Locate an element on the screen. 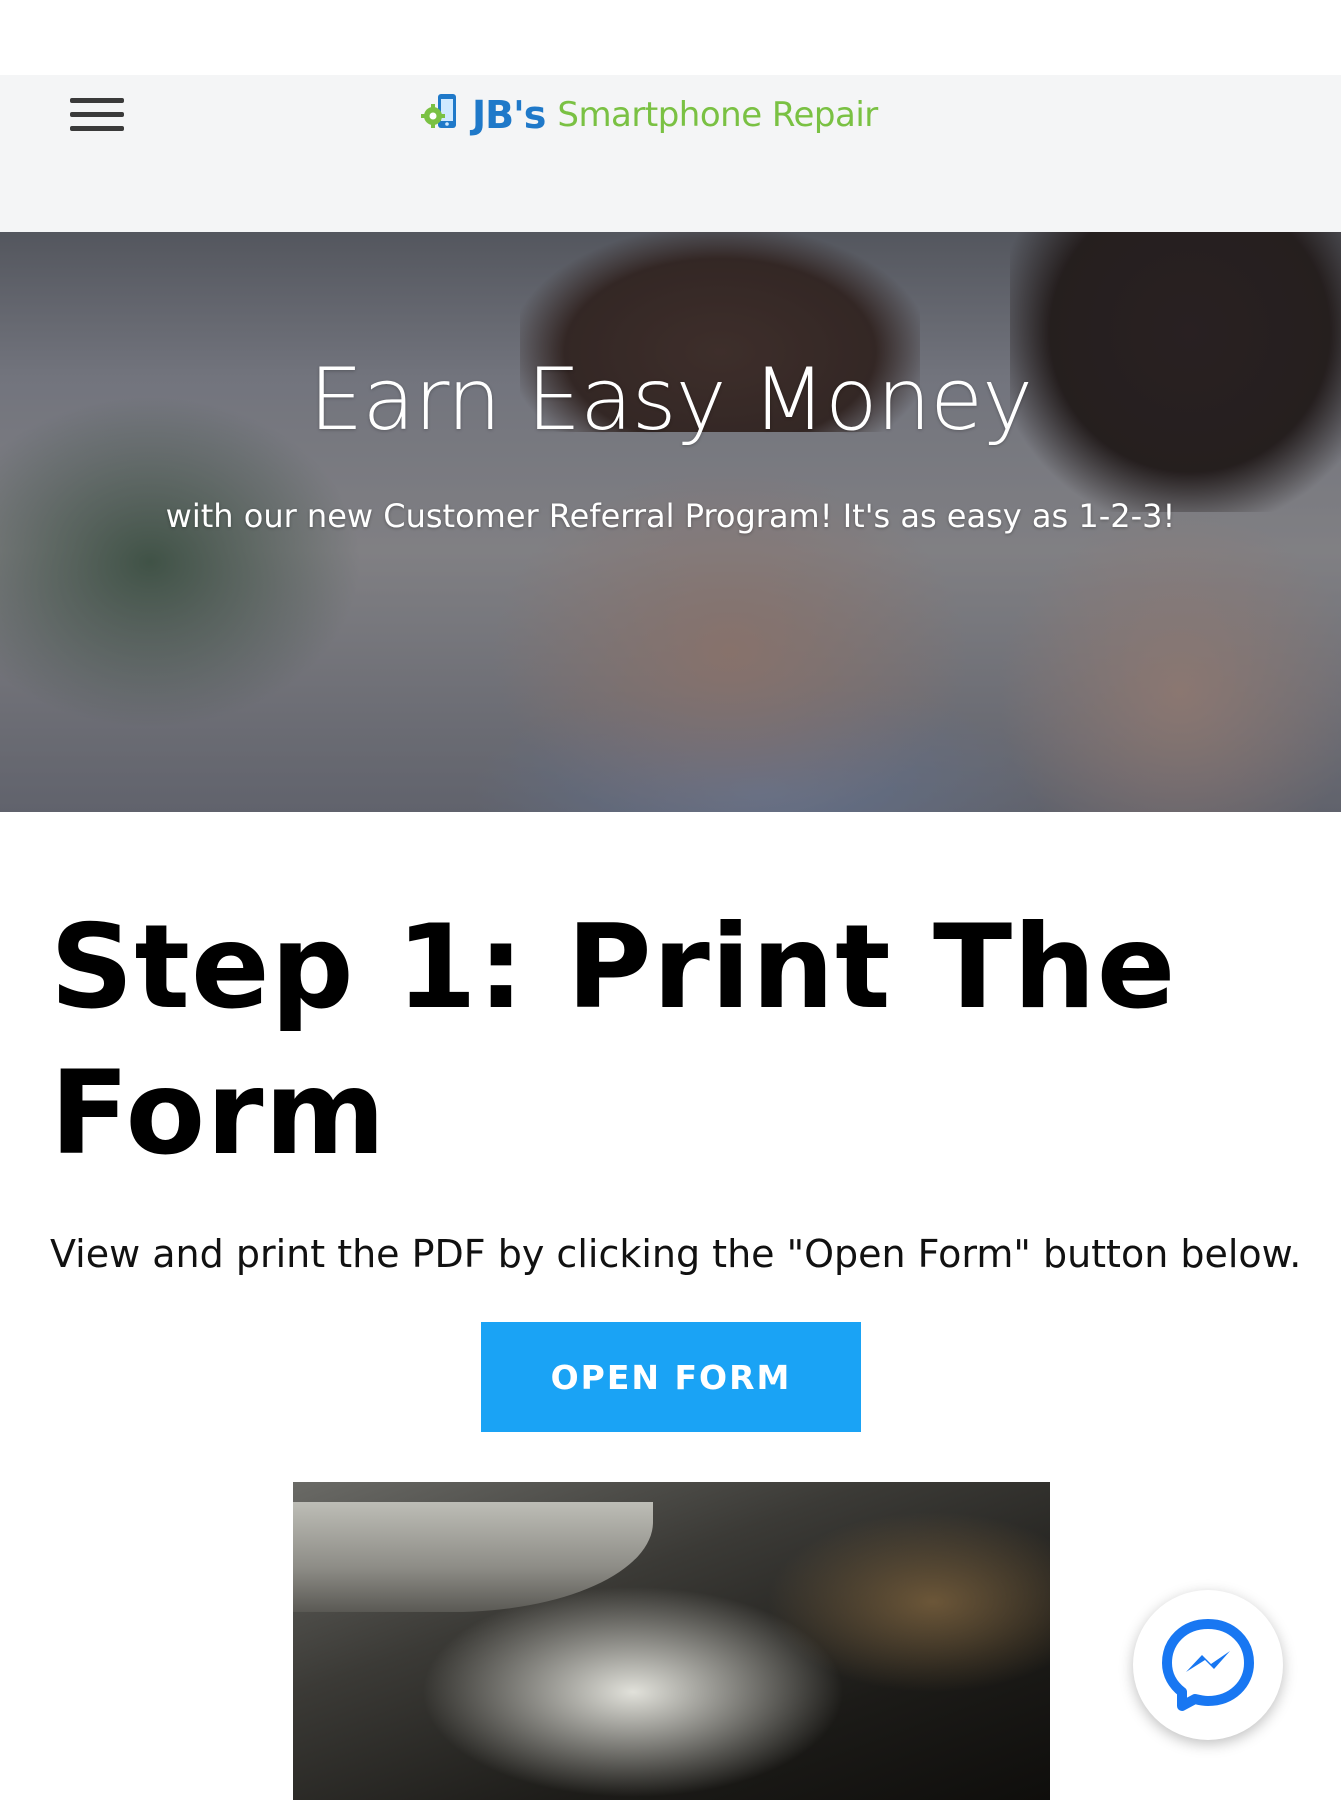 This screenshot has height=1800, width=1341. site-header: JB's Smartphone Repair is located at coordinates (670, 153).